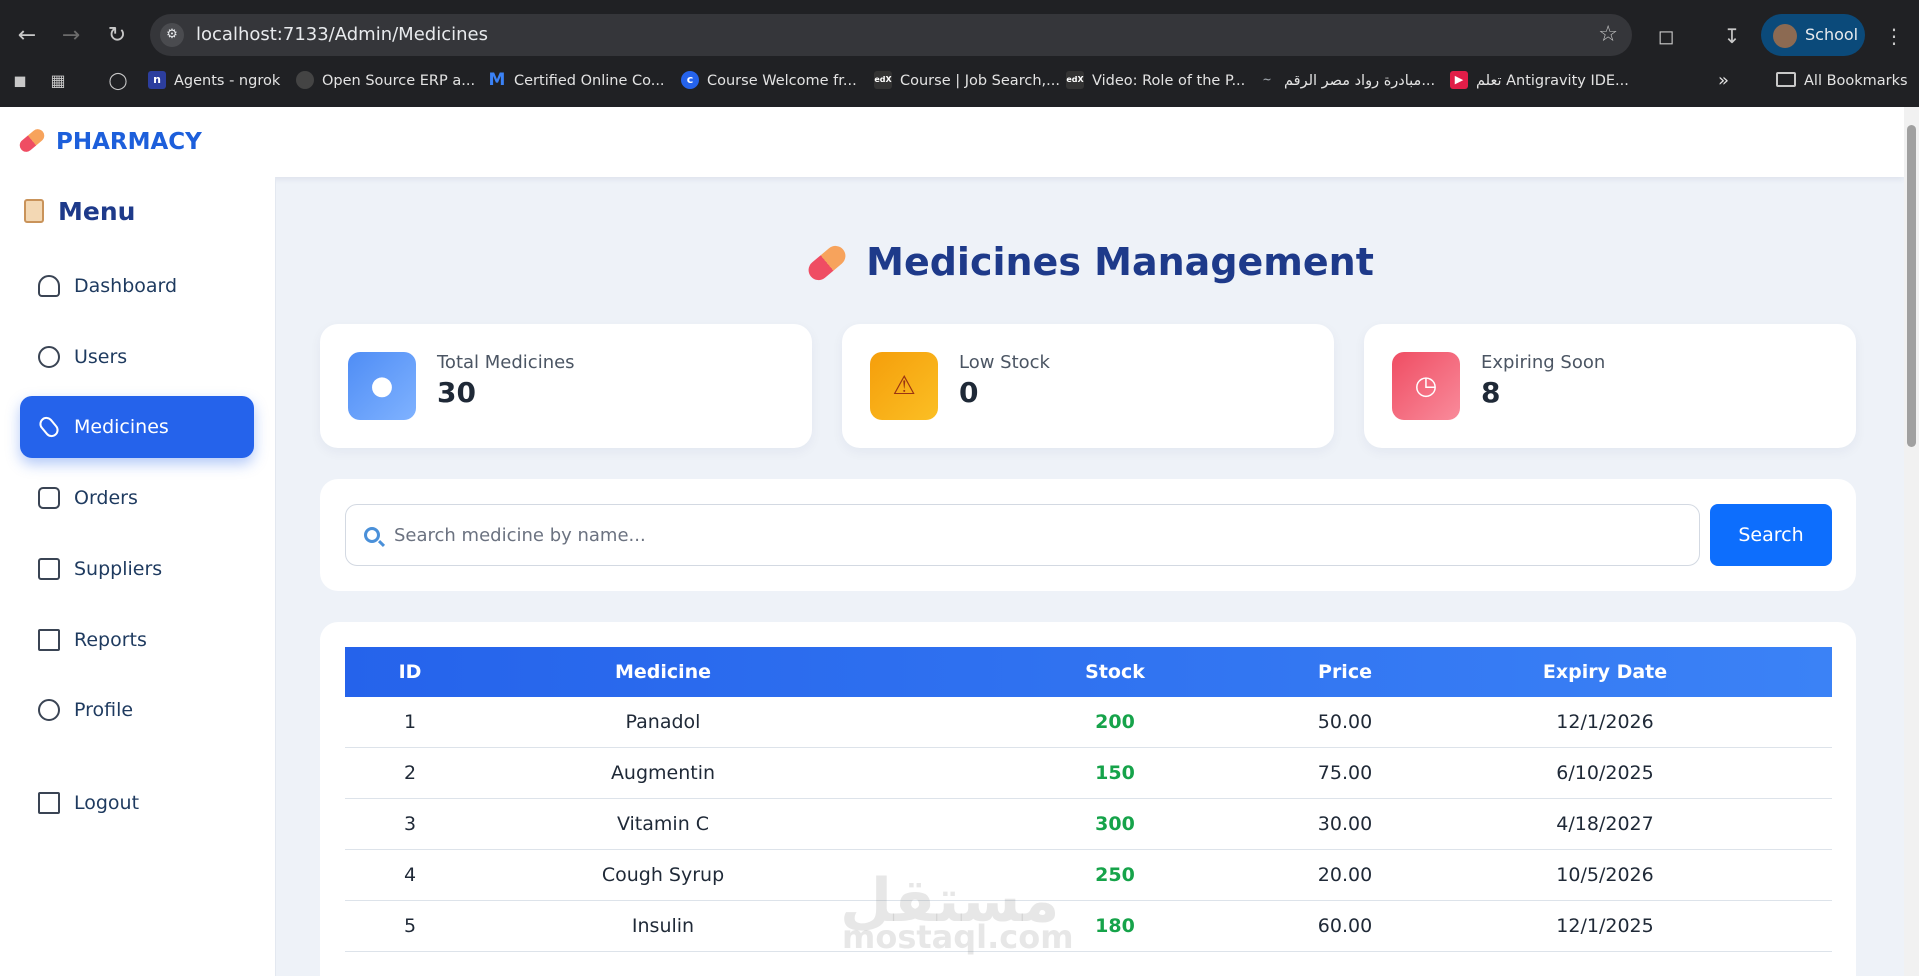 The image size is (1919, 976). What do you see at coordinates (1115, 773) in the screenshot?
I see `cell-stock: 150` at bounding box center [1115, 773].